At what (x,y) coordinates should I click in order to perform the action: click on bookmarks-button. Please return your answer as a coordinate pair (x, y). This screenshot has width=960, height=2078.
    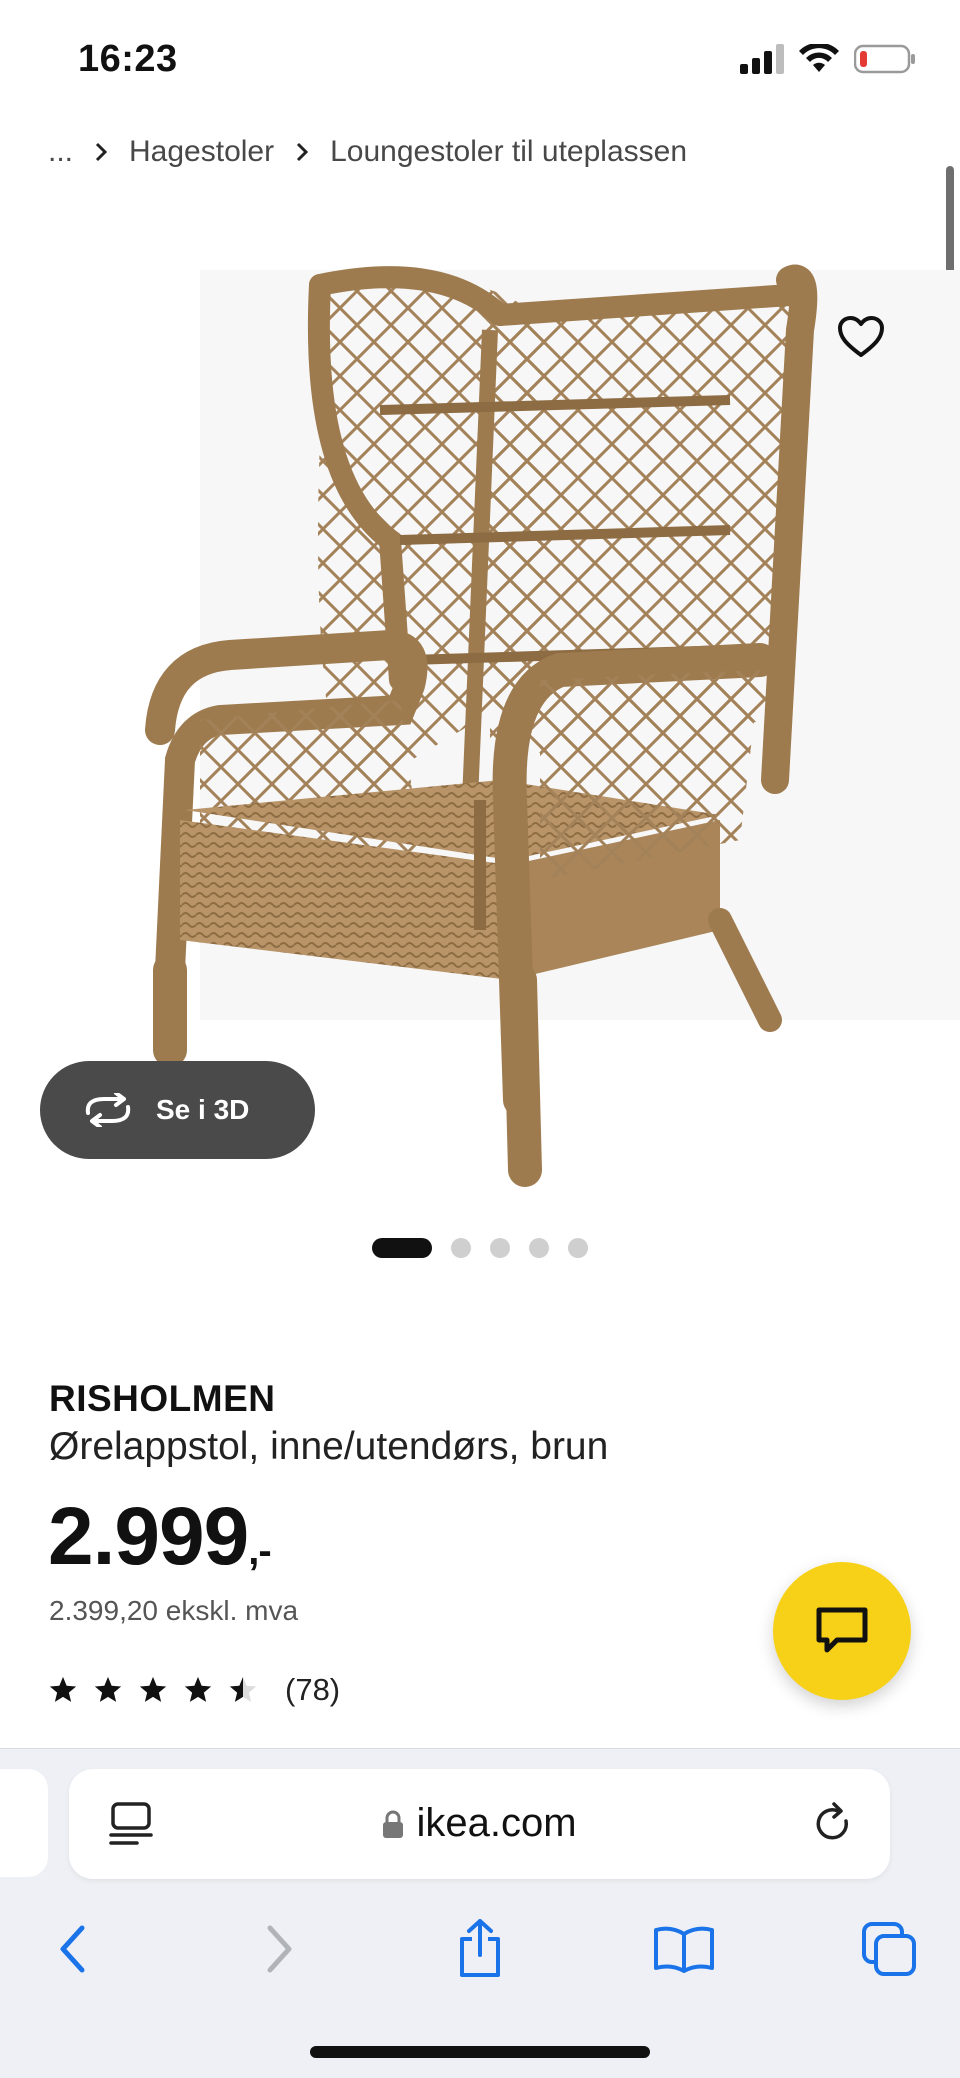
    Looking at the image, I should click on (684, 1949).